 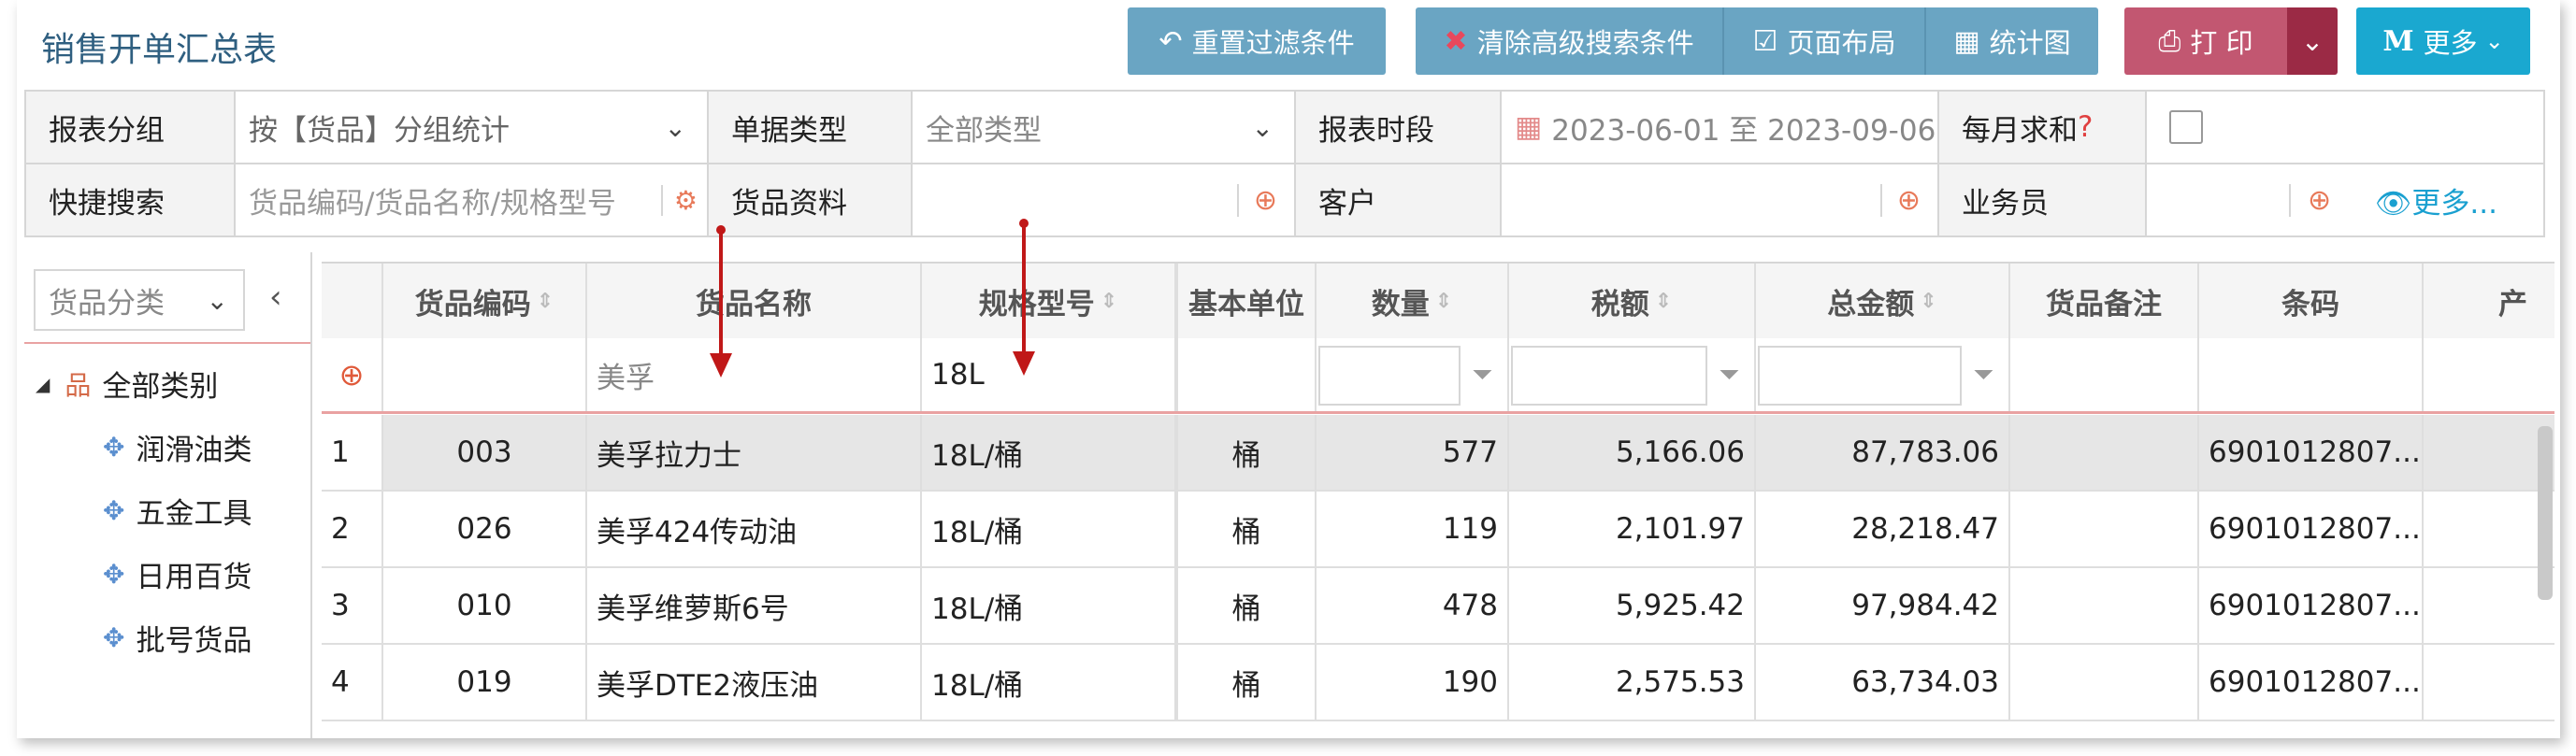 What do you see at coordinates (43, 384) in the screenshot?
I see `expand-triangle-icon: ◢` at bounding box center [43, 384].